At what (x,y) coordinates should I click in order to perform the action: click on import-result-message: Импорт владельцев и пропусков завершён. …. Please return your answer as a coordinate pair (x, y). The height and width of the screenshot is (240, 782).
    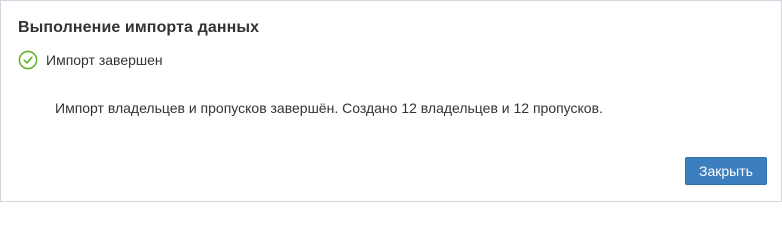
    Looking at the image, I should click on (329, 108).